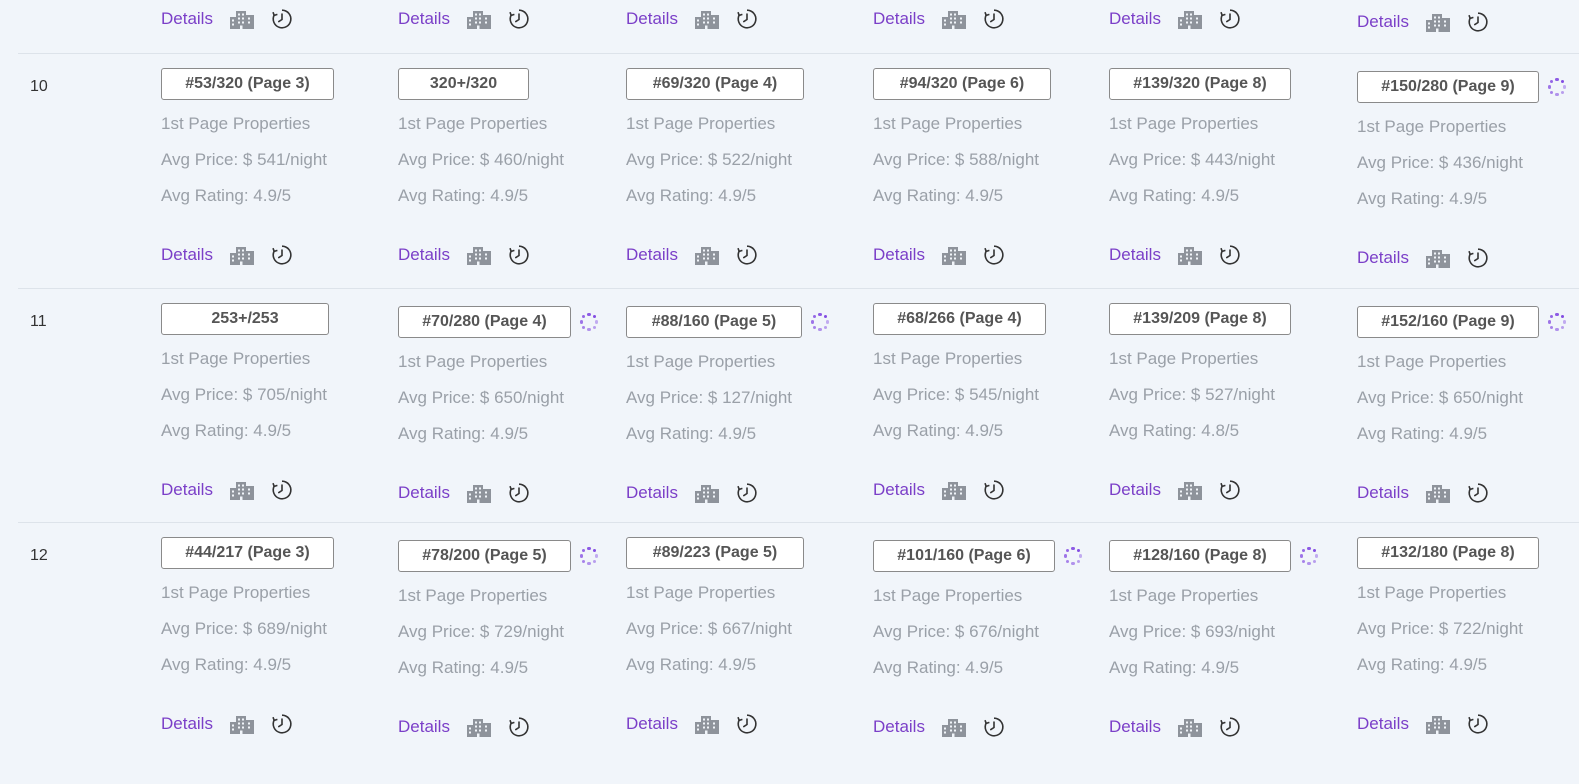 This screenshot has width=1579, height=784. I want to click on rank-badge: #44/217 (Page 3), so click(247, 553).